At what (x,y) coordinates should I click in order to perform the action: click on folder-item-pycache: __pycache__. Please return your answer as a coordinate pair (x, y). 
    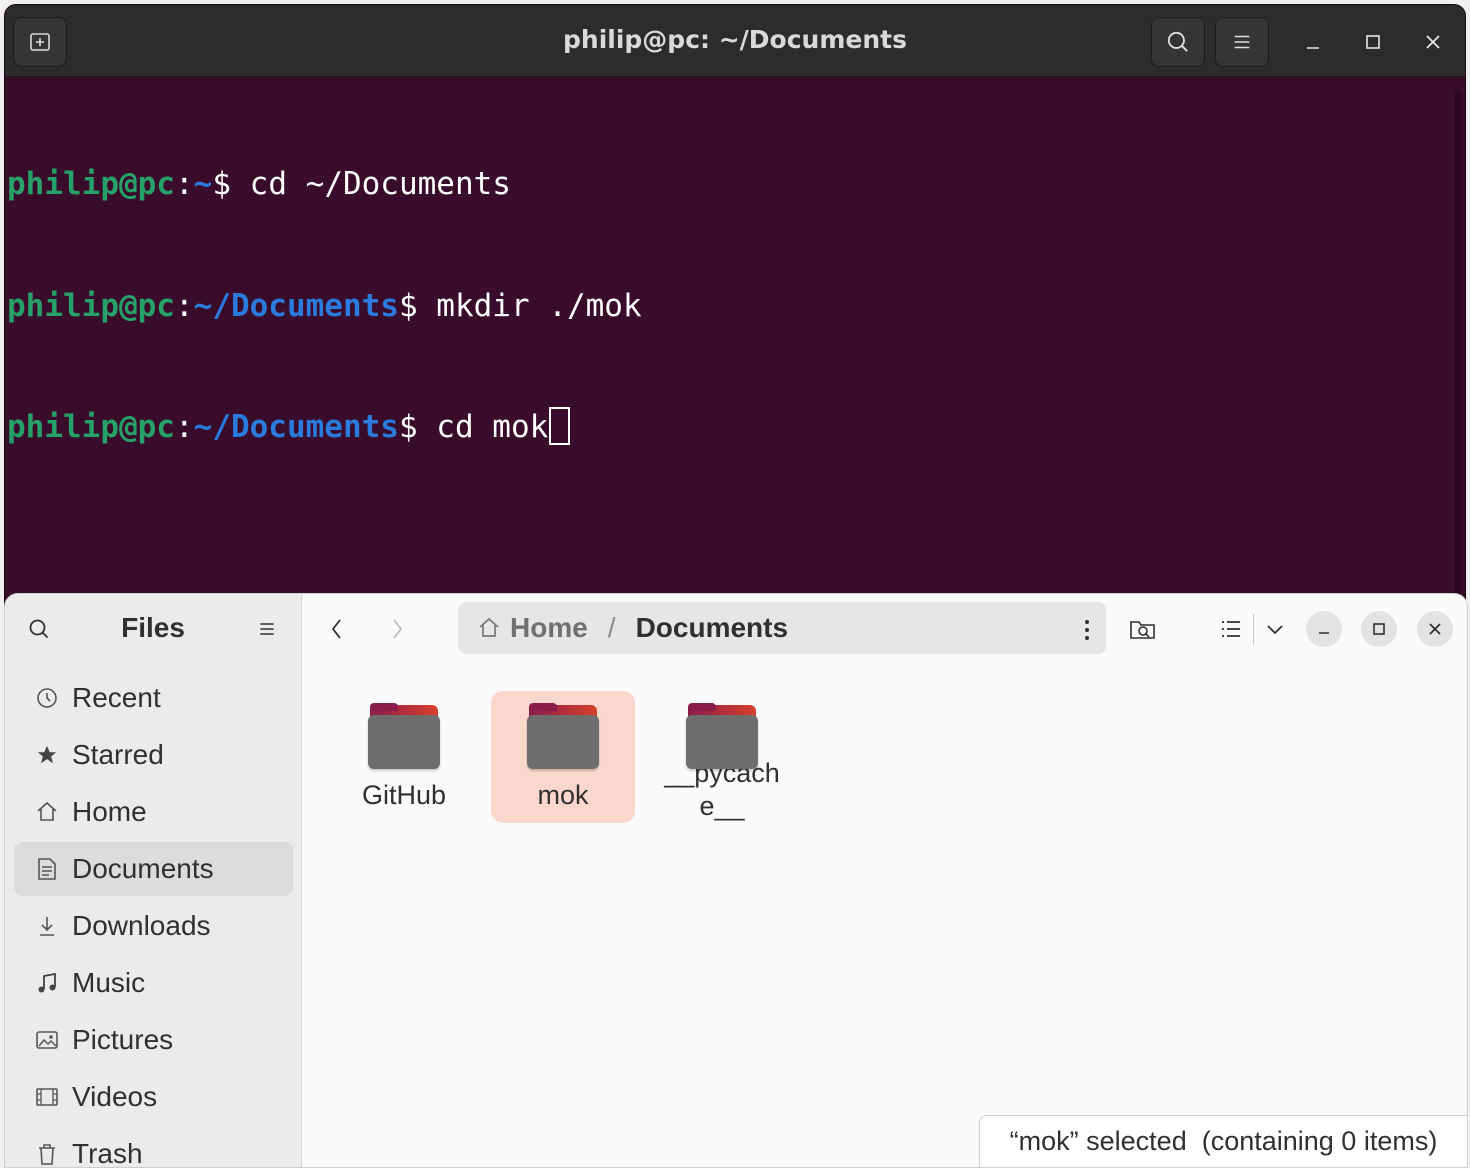
    Looking at the image, I should click on (722, 757).